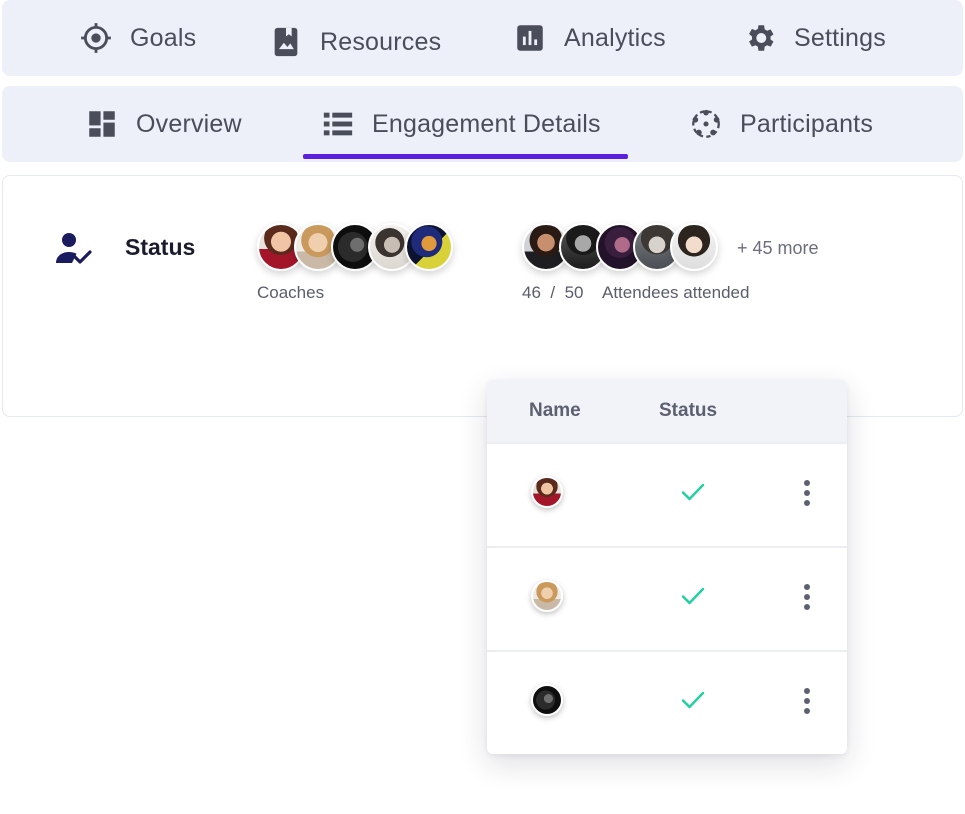 Image resolution: width=965 pixels, height=814 pixels. Describe the element at coordinates (381, 41) in the screenshot. I see `nav-label-resources: Resources` at that location.